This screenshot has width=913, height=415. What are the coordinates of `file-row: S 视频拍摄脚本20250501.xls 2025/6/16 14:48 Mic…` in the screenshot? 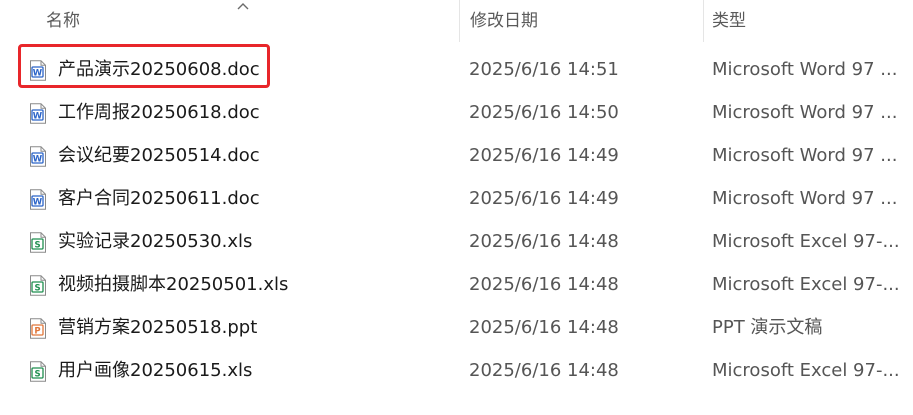 It's located at (456, 284).